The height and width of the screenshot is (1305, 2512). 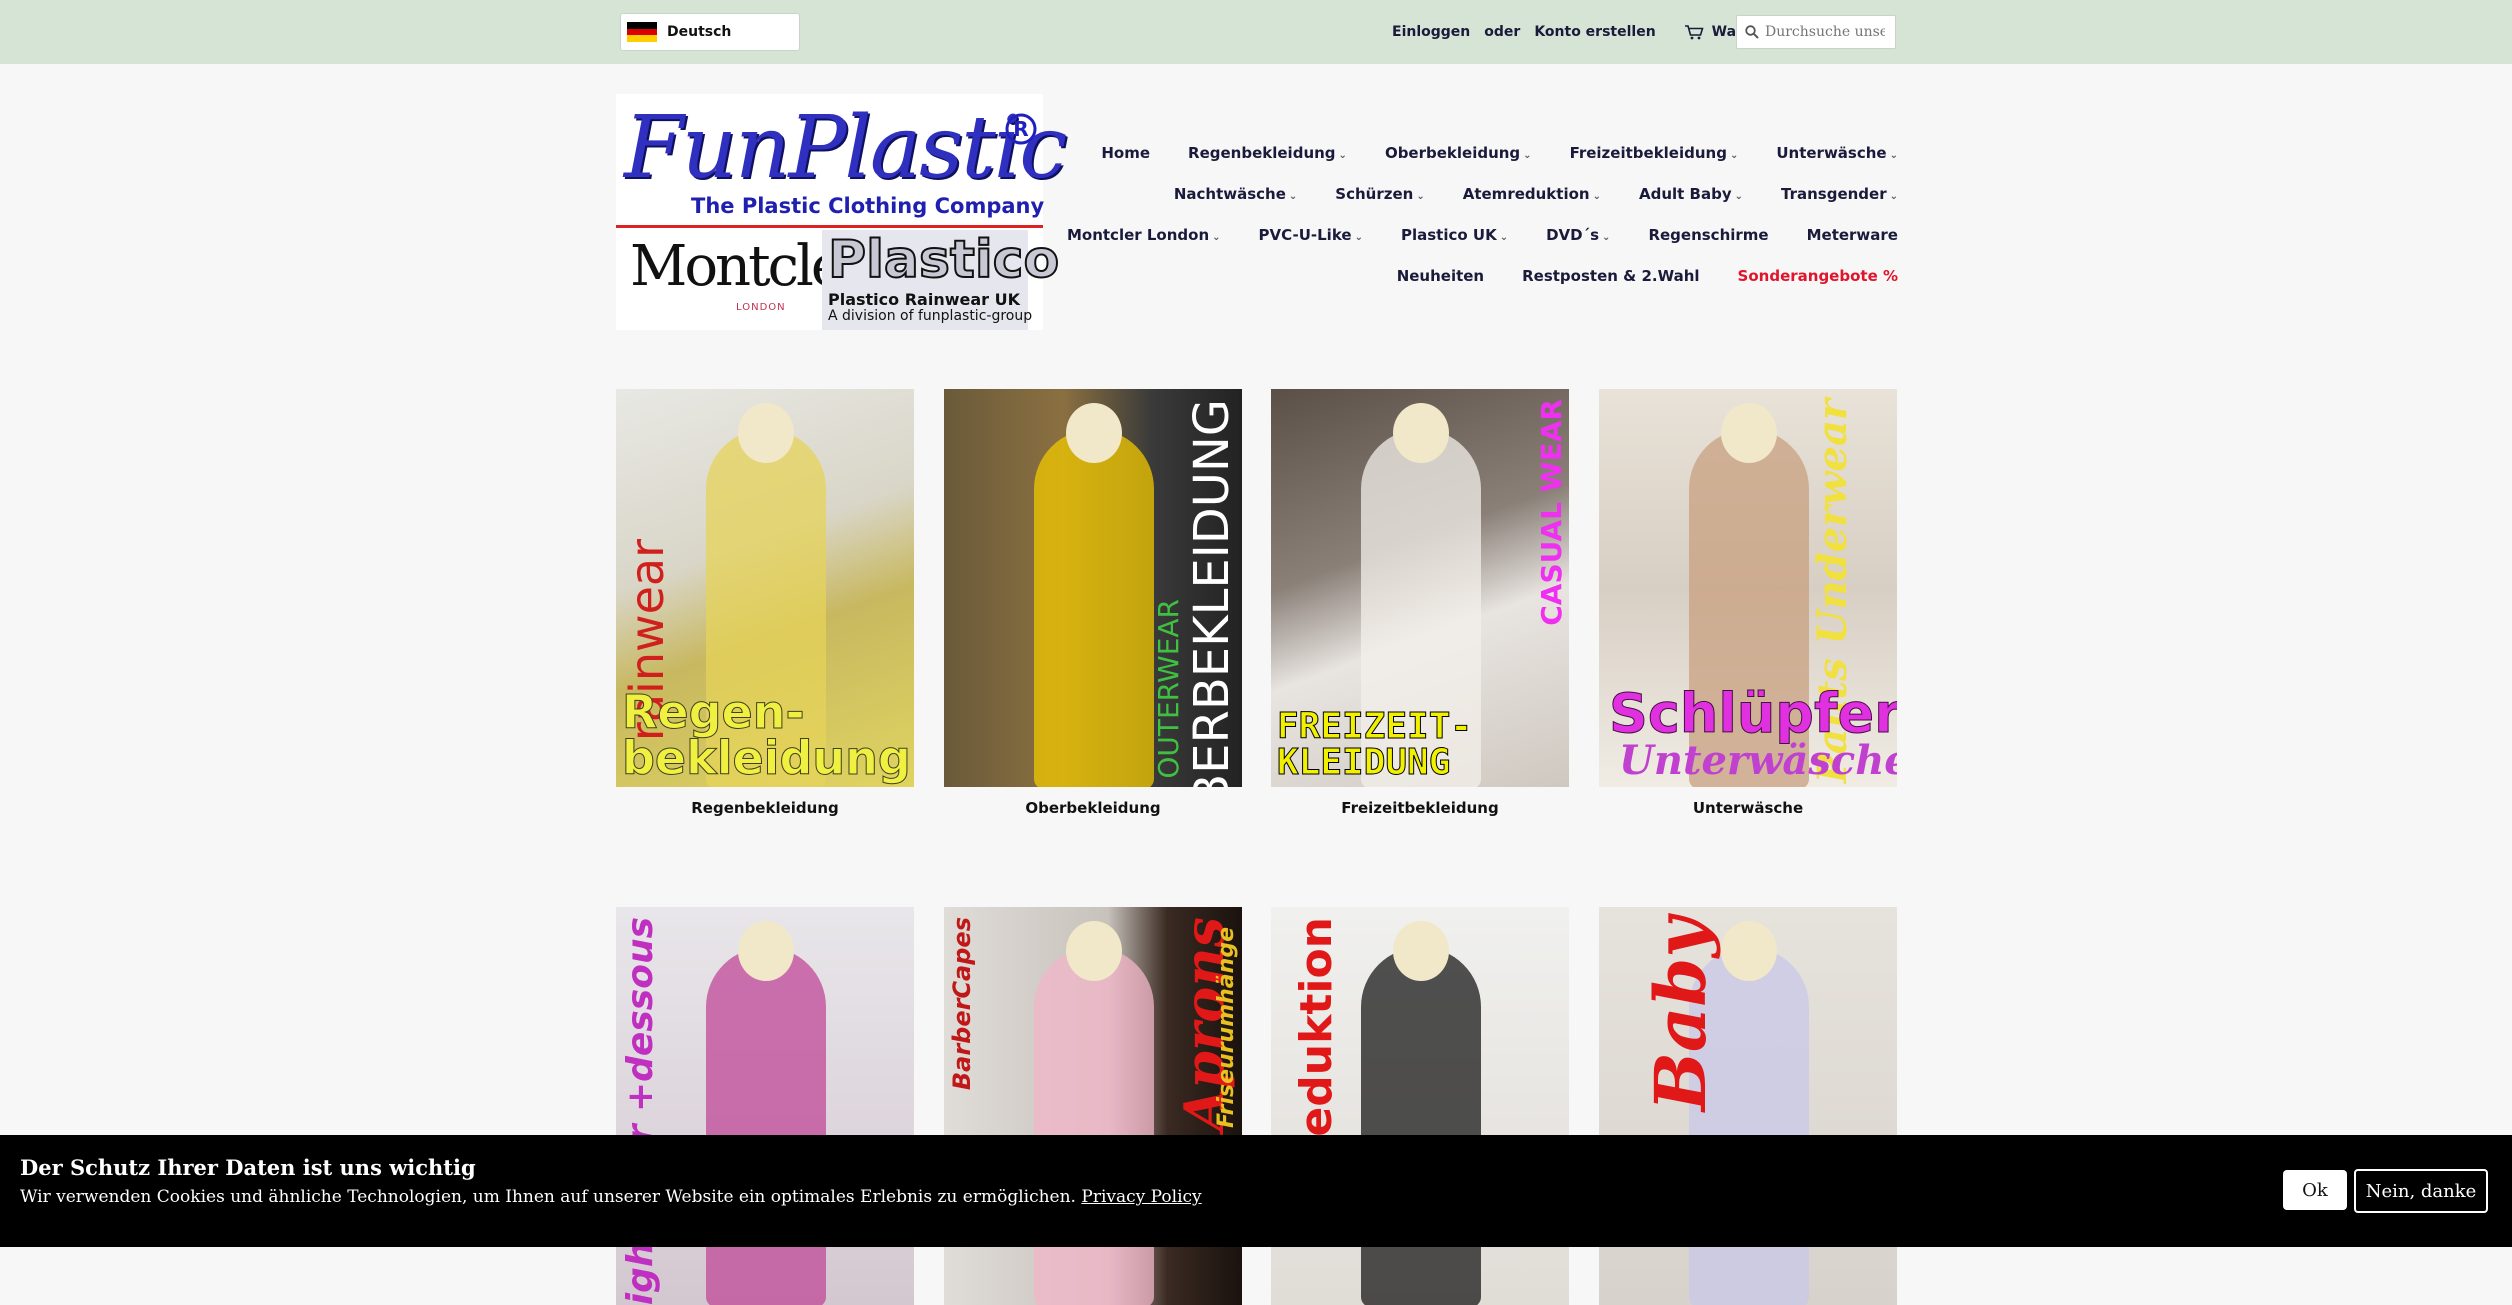 I want to click on collection-card: OBERBEKLEIDUNG OUTERWEAR Oberbekleidung, so click(x=1093, y=603).